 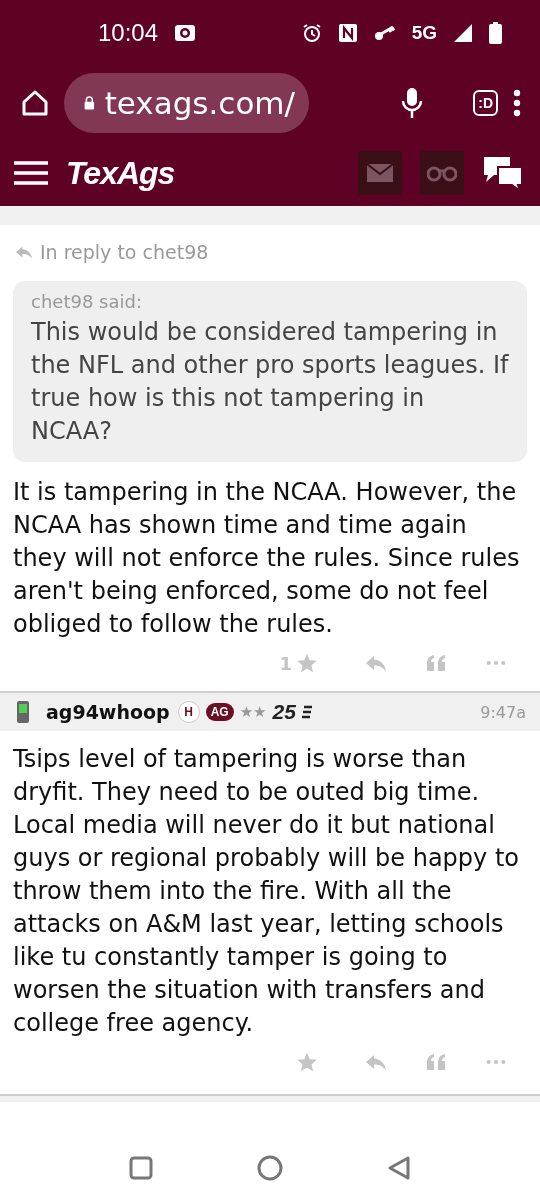 I want to click on url-text: texags.com/, so click(x=199, y=103).